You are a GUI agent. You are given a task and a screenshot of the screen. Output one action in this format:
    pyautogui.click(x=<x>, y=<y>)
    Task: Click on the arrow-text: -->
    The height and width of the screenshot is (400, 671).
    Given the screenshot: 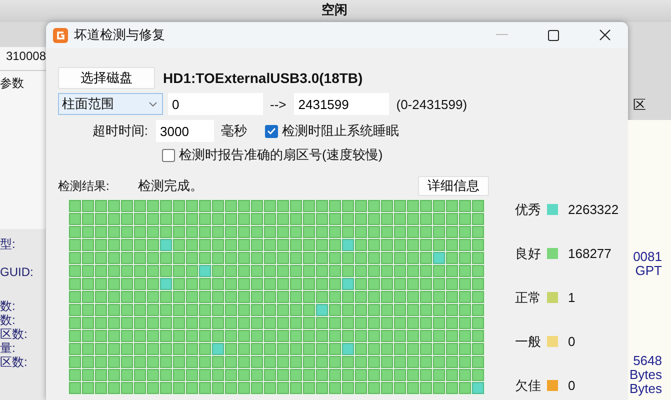 What is the action you would take?
    pyautogui.click(x=278, y=104)
    